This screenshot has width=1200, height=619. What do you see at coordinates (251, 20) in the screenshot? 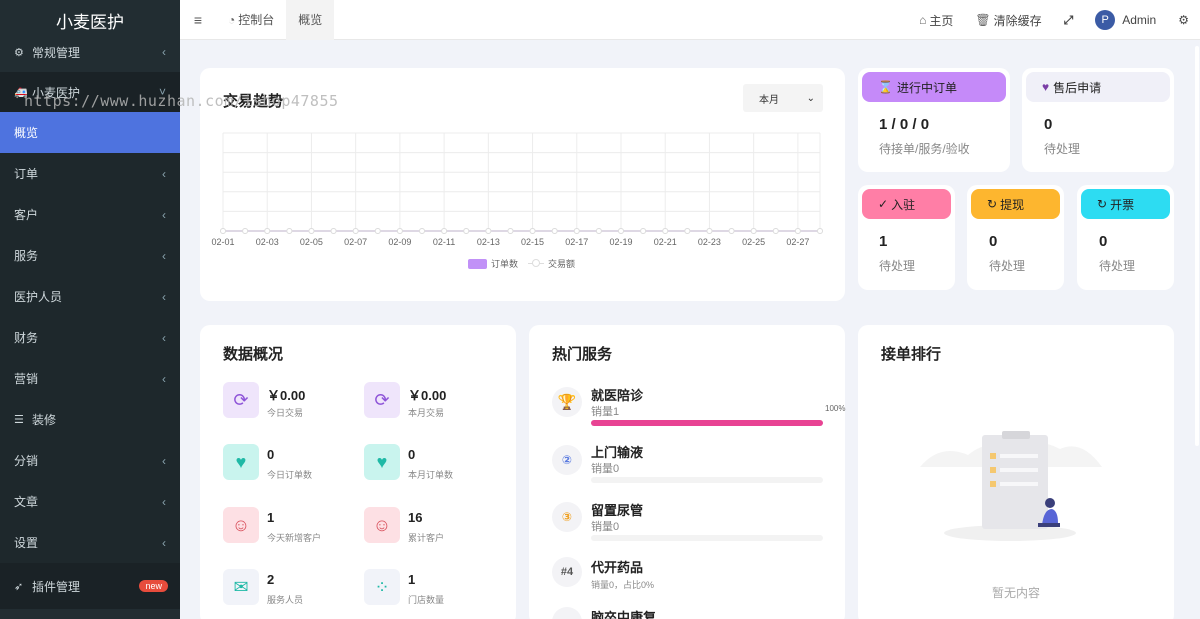
I see `tab-dashboard: ◔ 控制台` at bounding box center [251, 20].